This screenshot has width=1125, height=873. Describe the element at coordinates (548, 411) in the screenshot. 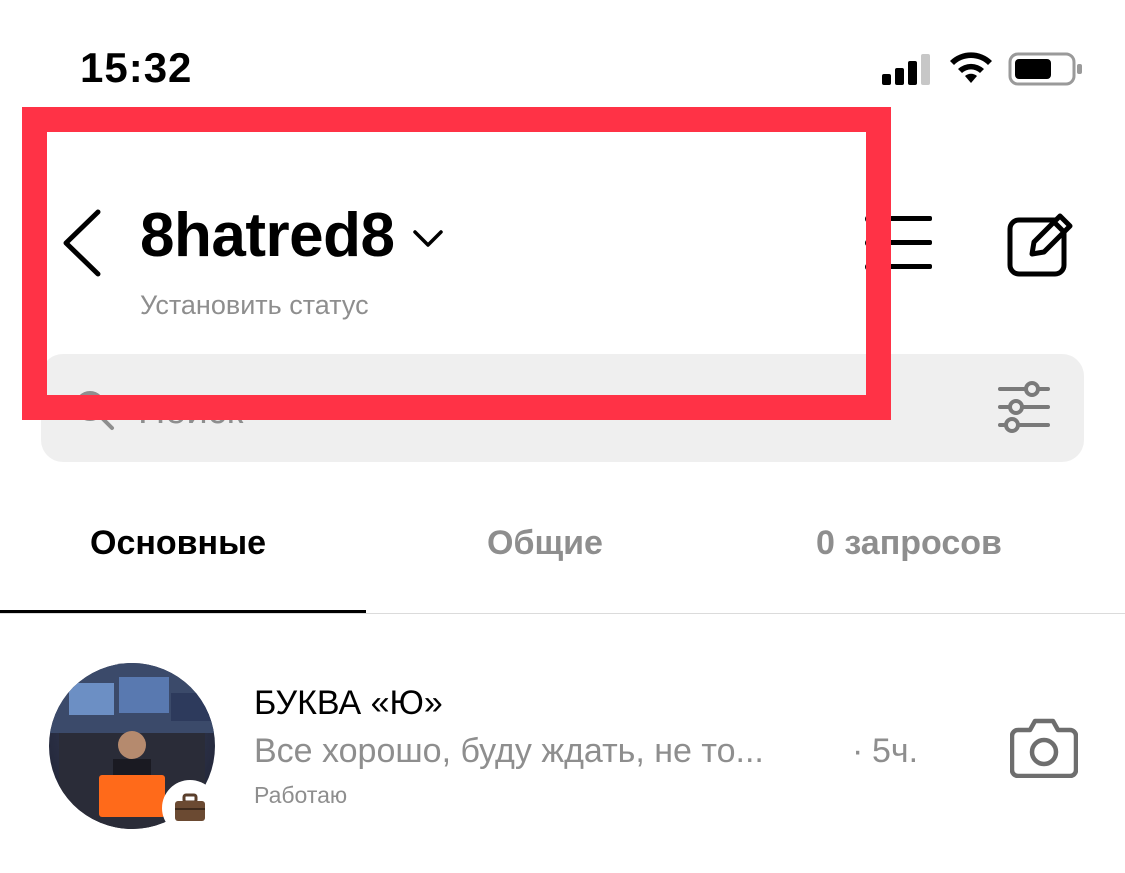

I see `search-input` at that location.